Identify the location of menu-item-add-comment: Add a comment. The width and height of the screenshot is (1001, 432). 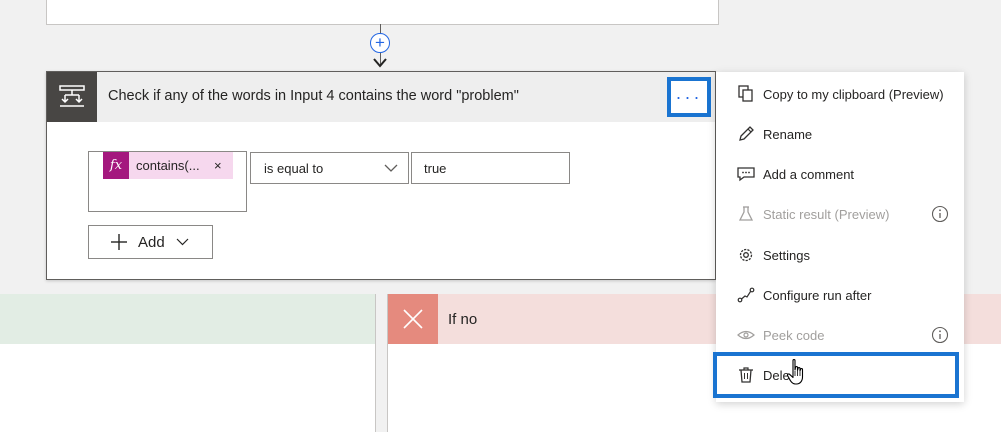
(840, 174).